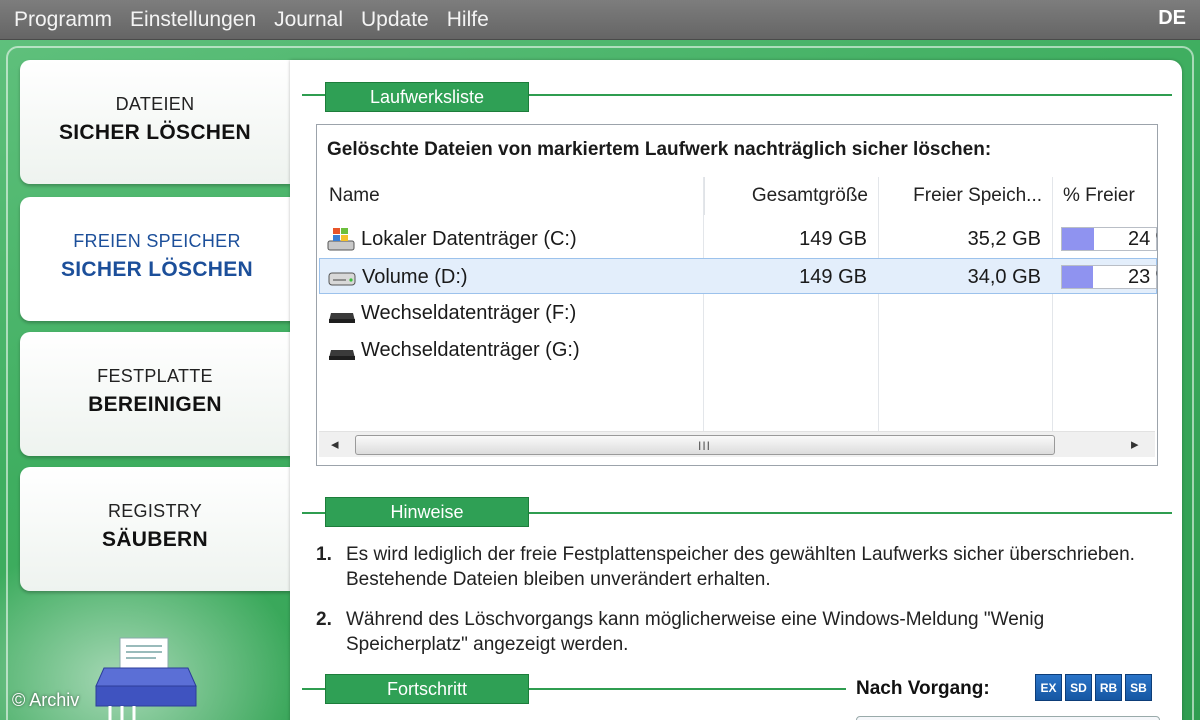 The image size is (1200, 720). Describe the element at coordinates (155, 539) in the screenshot. I see `nav-label-bottom: SÄUBERN` at that location.